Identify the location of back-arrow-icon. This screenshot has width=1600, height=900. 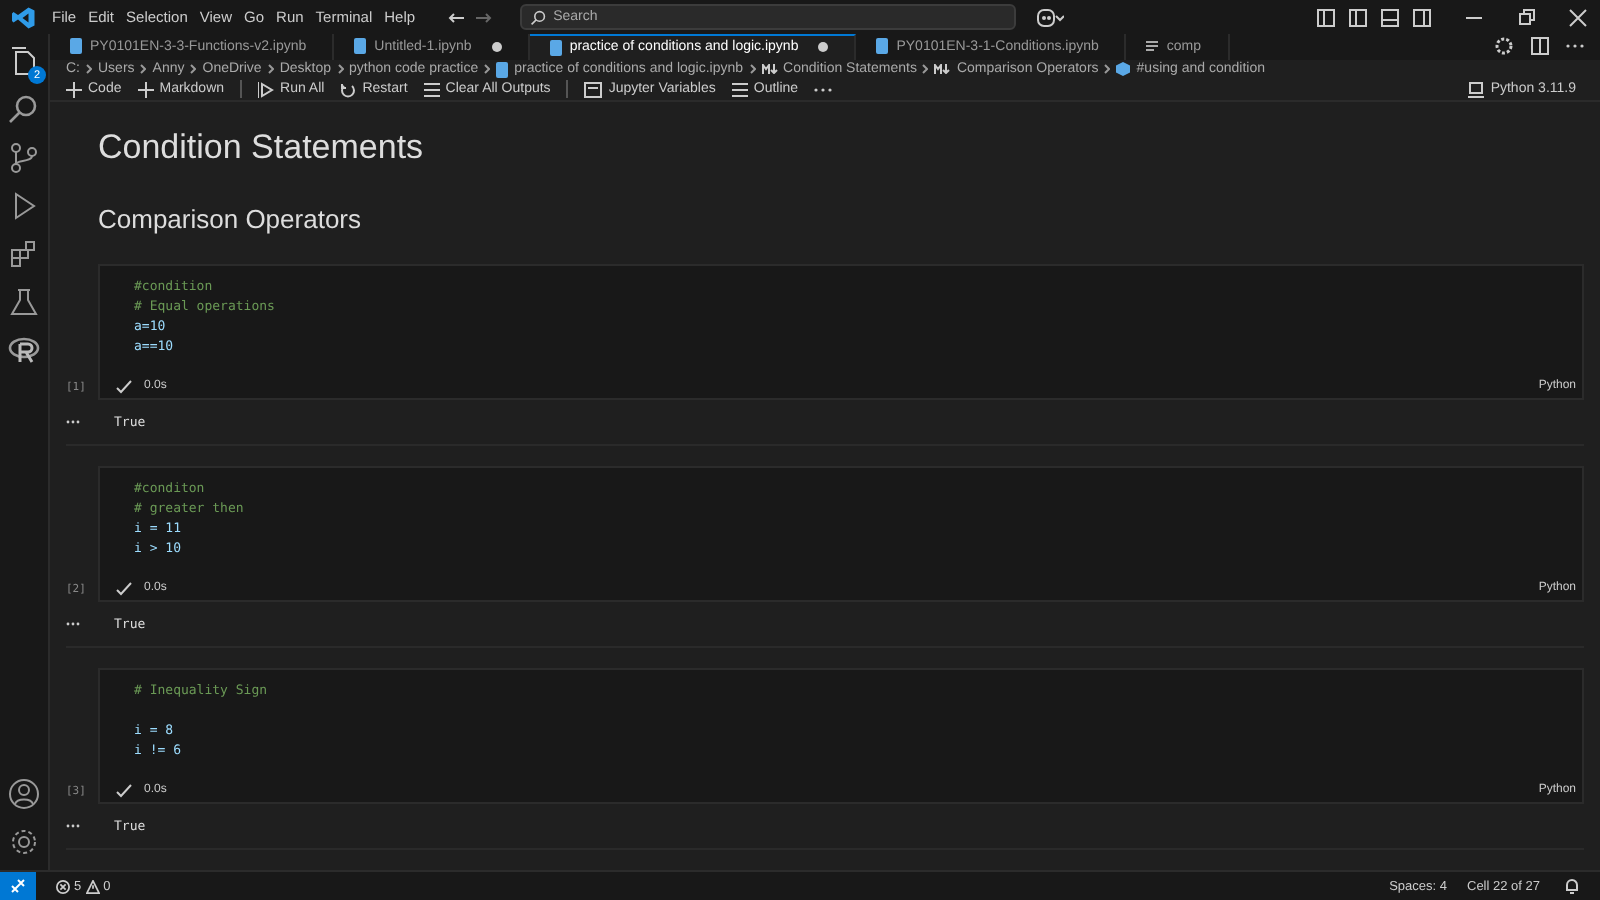
(455, 17).